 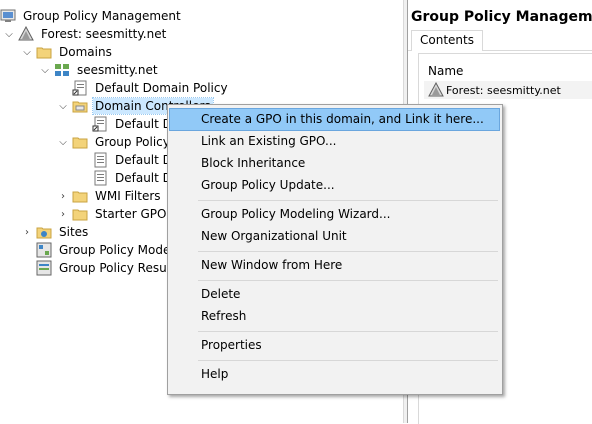 I want to click on tree-item-modeling: Group Policy Modeli, so click(x=107, y=250).